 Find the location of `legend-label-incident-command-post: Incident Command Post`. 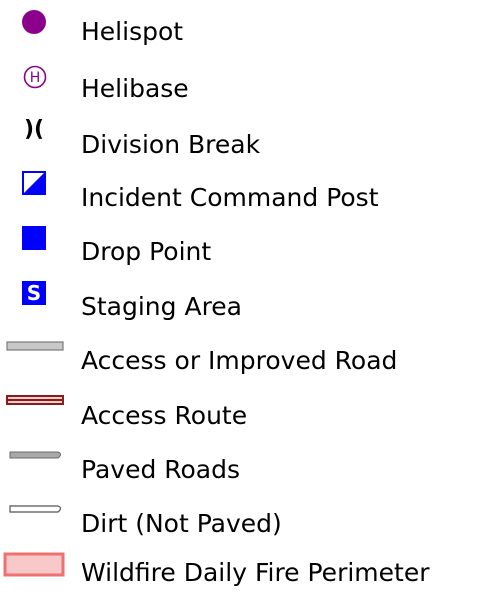

legend-label-incident-command-post: Incident Command Post is located at coordinates (230, 197).